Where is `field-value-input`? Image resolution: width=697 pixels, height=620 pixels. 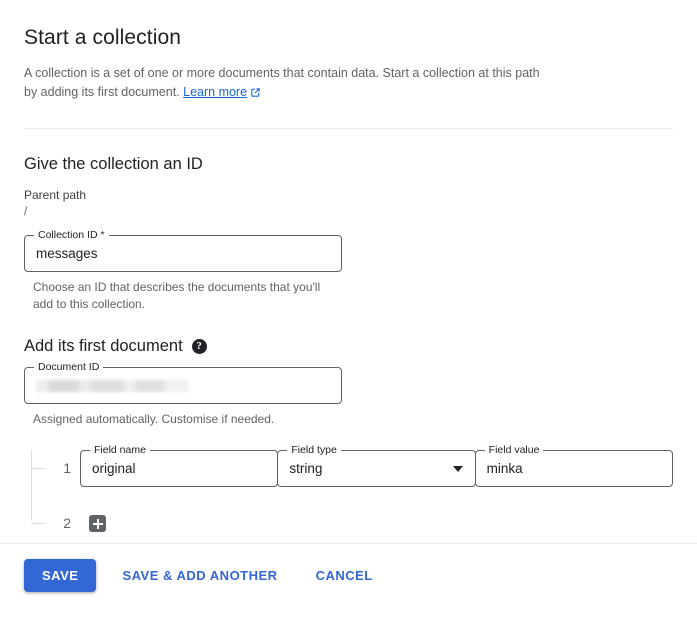 field-value-input is located at coordinates (573, 468).